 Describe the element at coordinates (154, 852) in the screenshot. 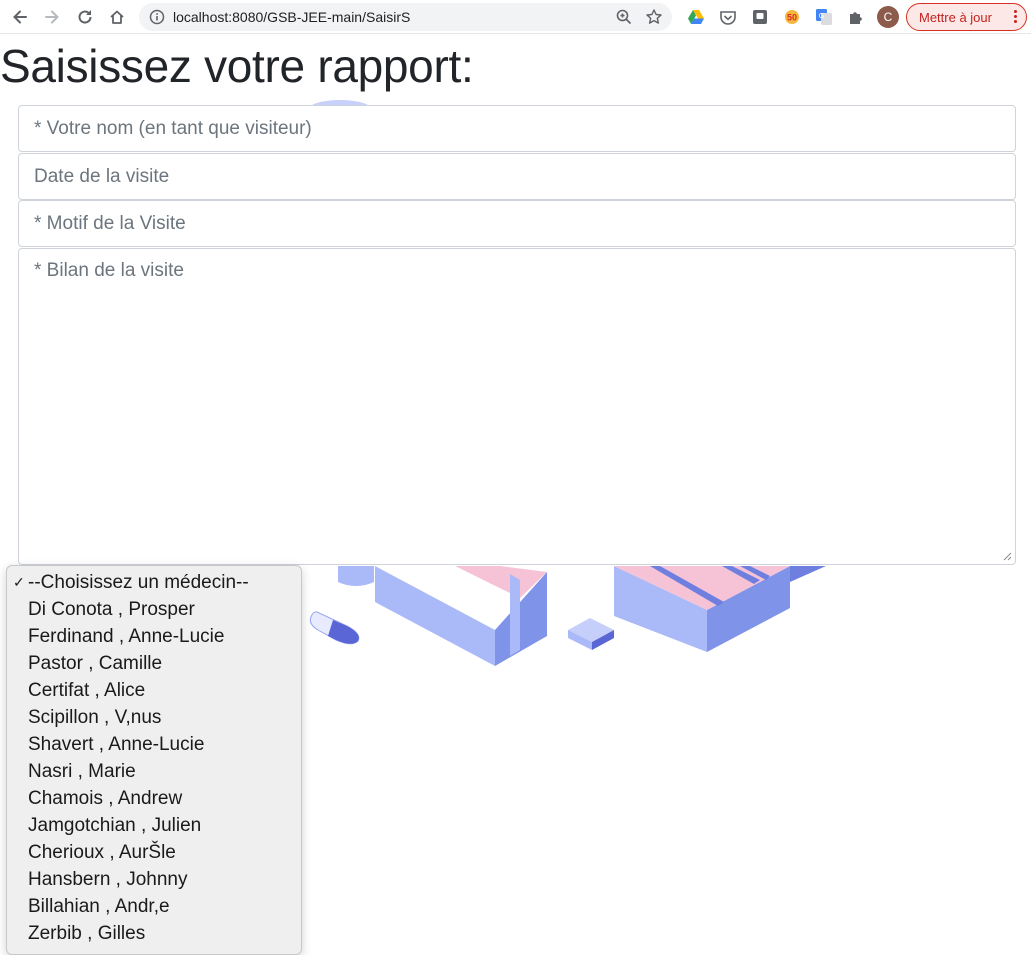

I see `doctor-option: Cherioux , AurŠle` at that location.